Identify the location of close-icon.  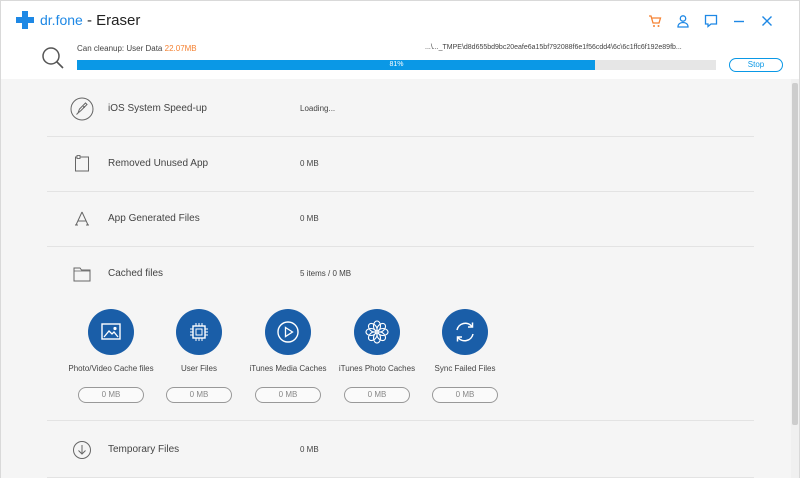
(767, 21).